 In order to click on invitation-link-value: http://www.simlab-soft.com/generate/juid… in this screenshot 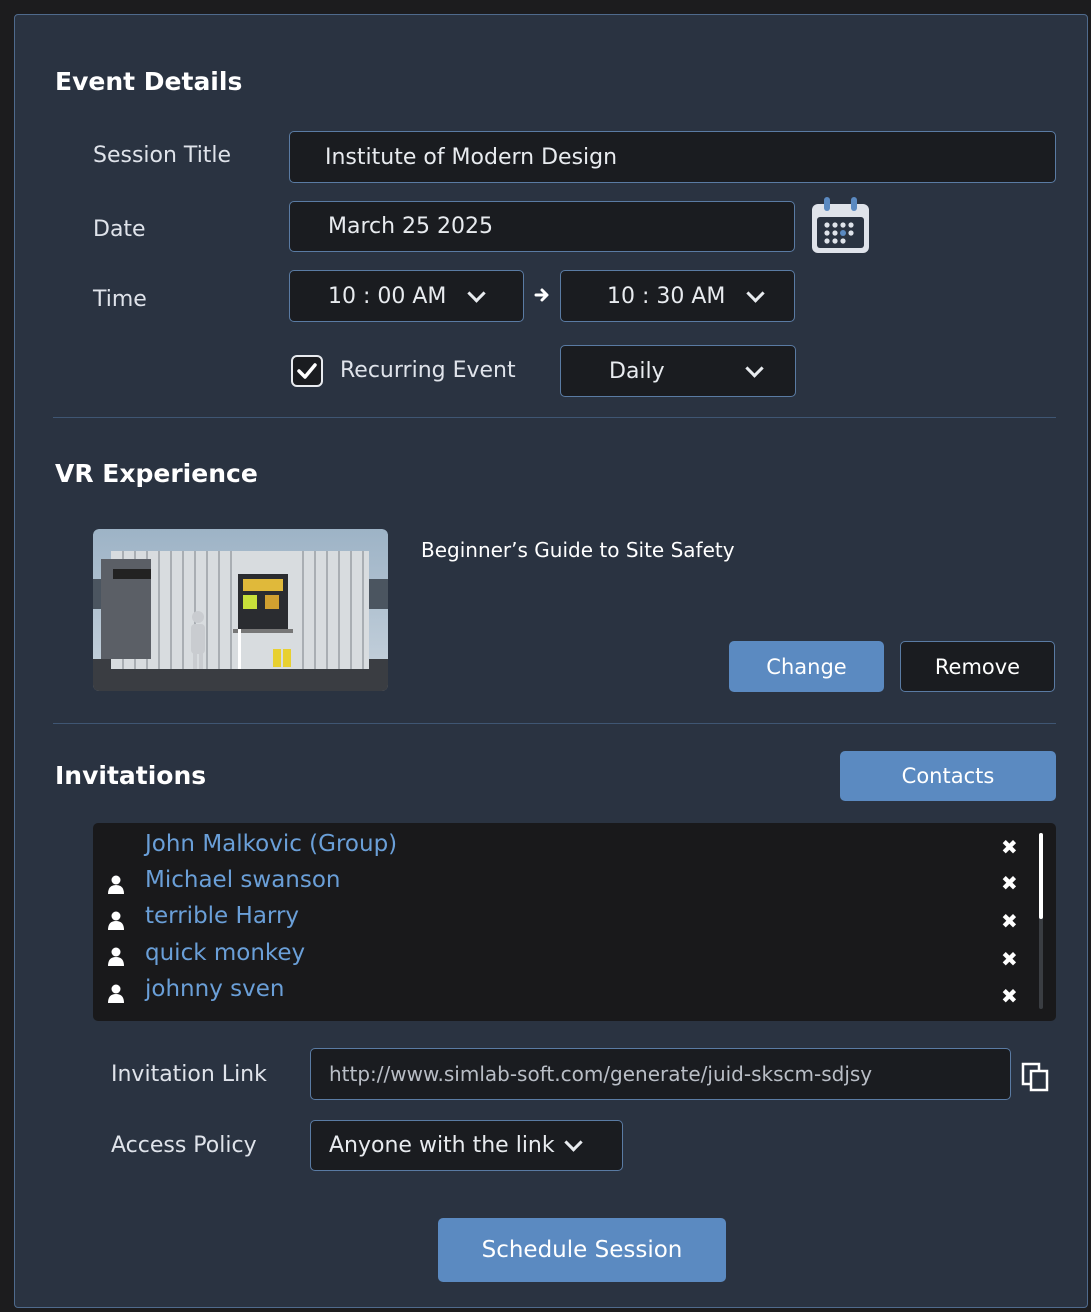, I will do `click(601, 1074)`.